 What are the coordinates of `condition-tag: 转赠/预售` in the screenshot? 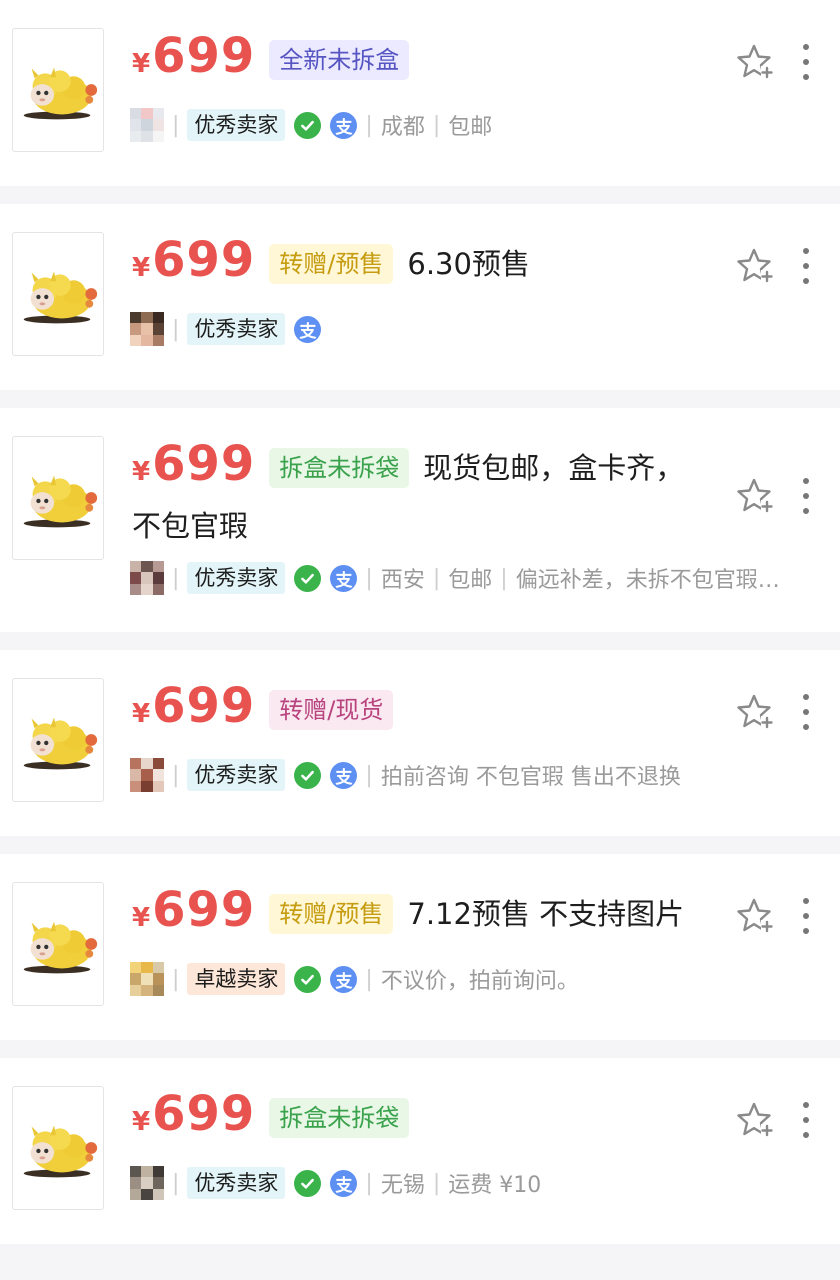 It's located at (331, 264).